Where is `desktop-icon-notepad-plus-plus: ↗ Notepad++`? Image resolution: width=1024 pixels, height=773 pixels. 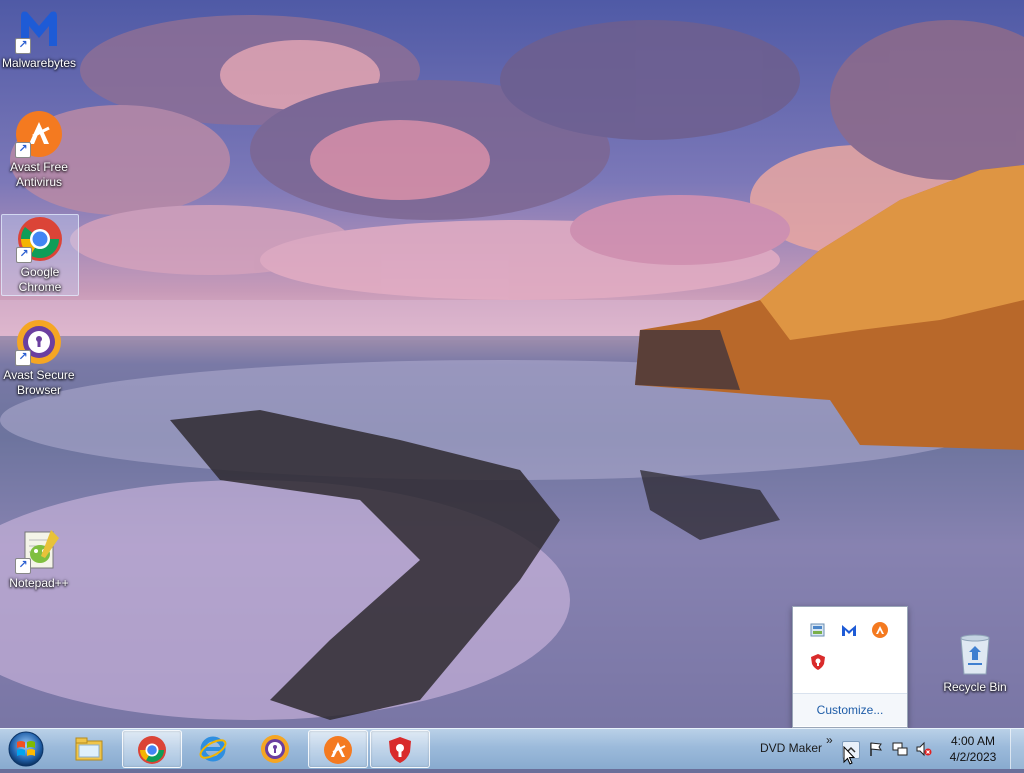 desktop-icon-notepad-plus-plus: ↗ Notepad++ is located at coordinates (39, 558).